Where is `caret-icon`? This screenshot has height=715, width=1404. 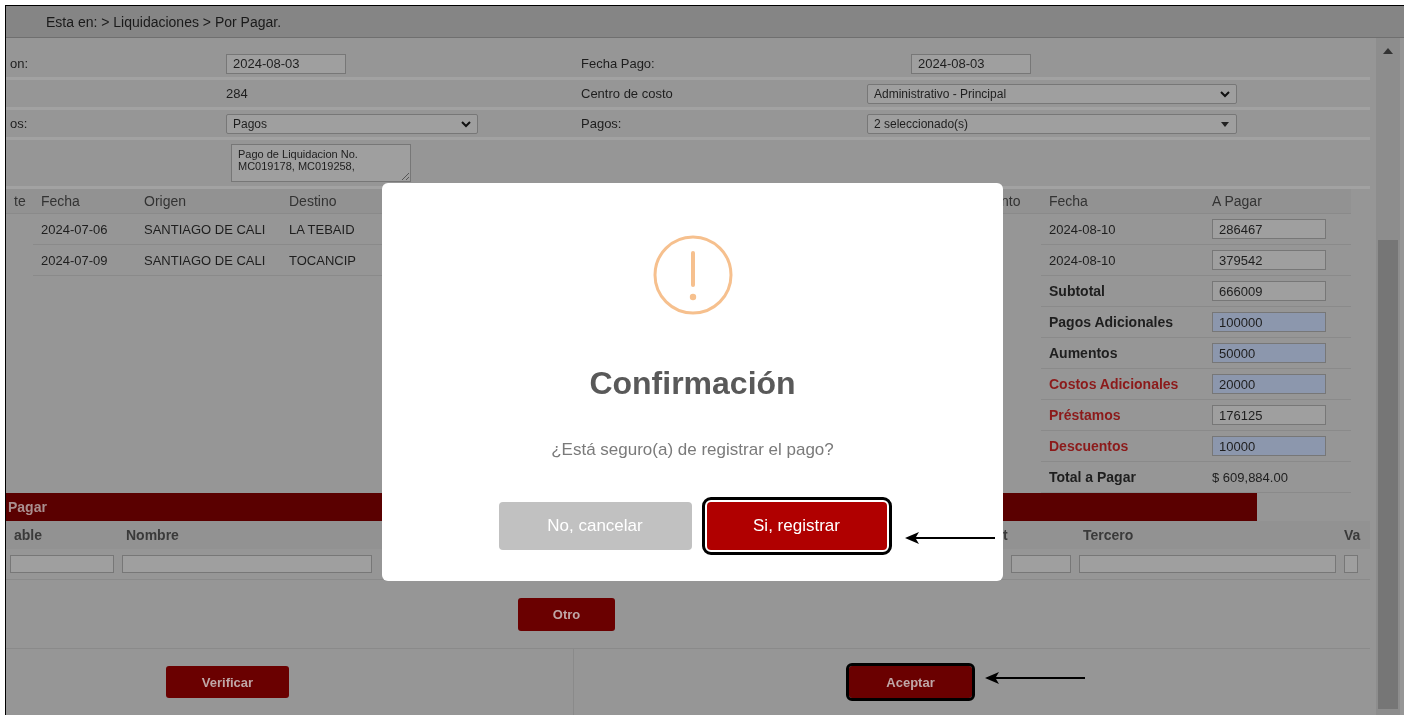
caret-icon is located at coordinates (1225, 123).